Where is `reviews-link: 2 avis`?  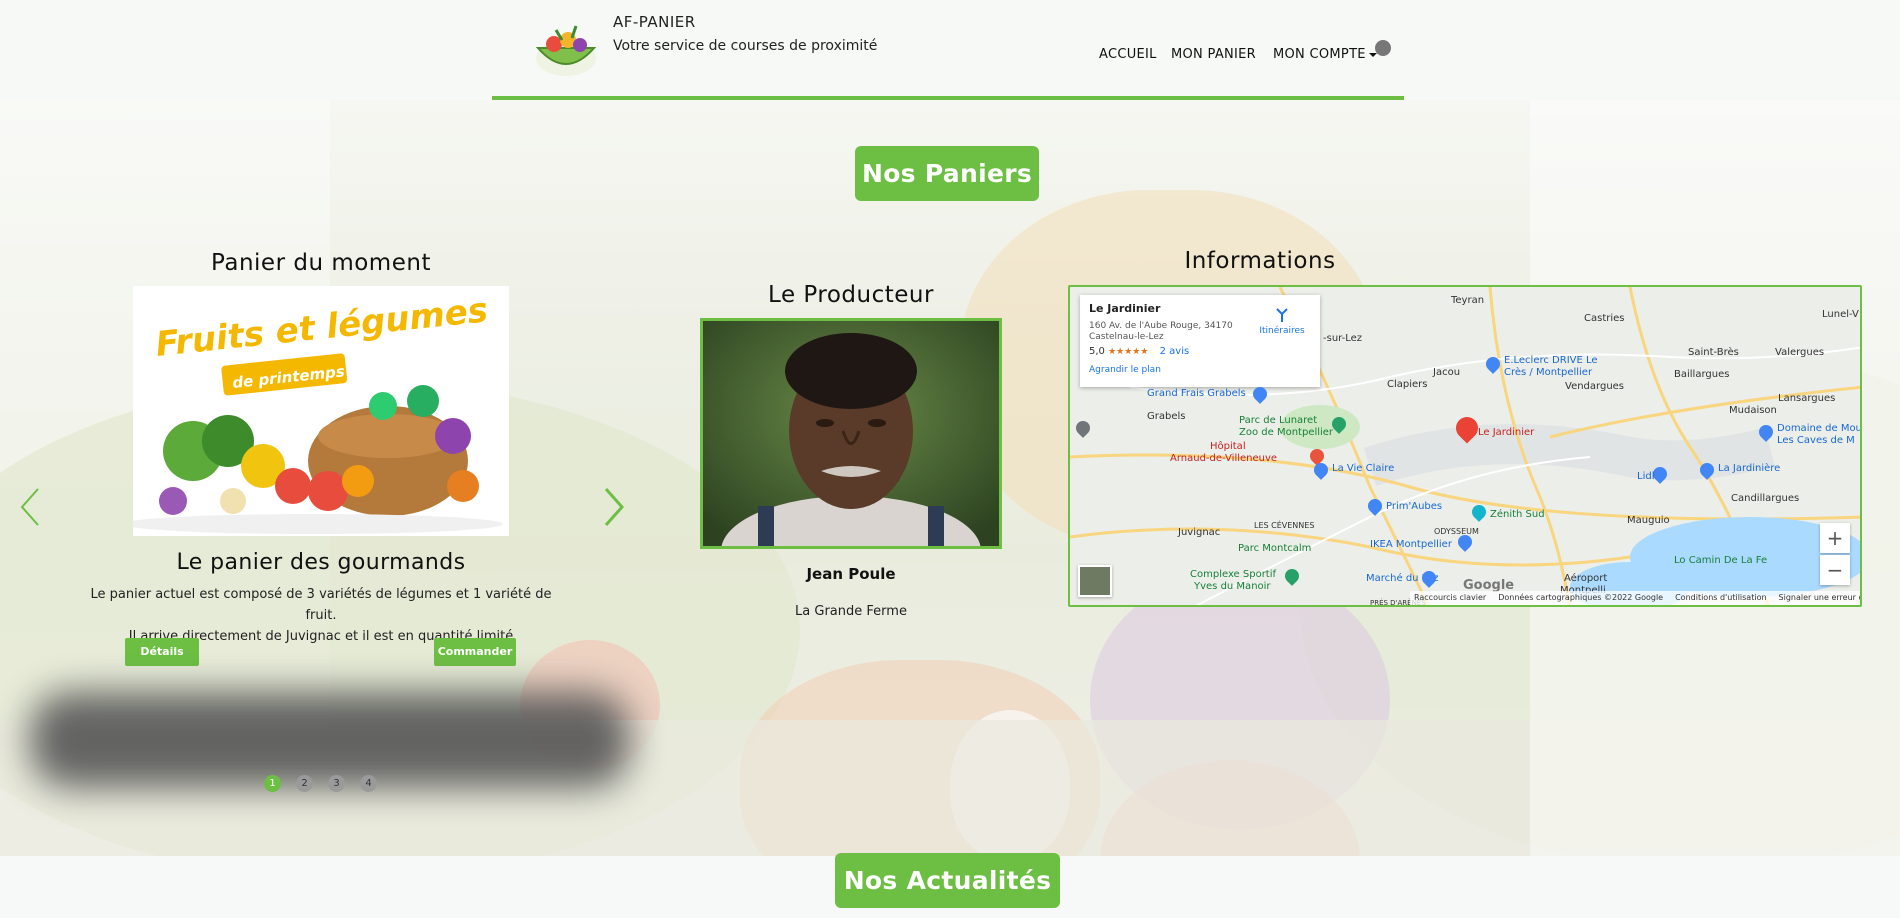 reviews-link: 2 avis is located at coordinates (1175, 351).